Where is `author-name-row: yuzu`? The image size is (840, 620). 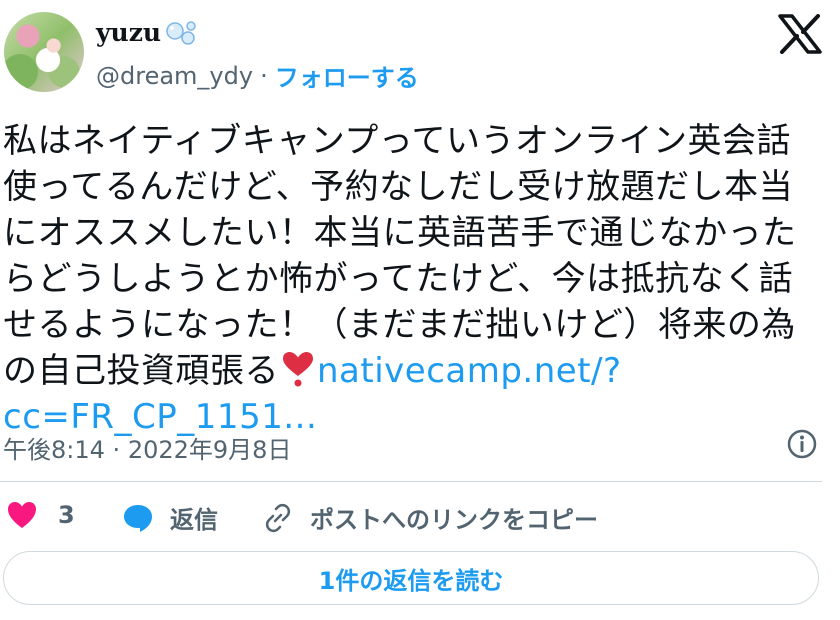 author-name-row: yuzu is located at coordinates (147, 32).